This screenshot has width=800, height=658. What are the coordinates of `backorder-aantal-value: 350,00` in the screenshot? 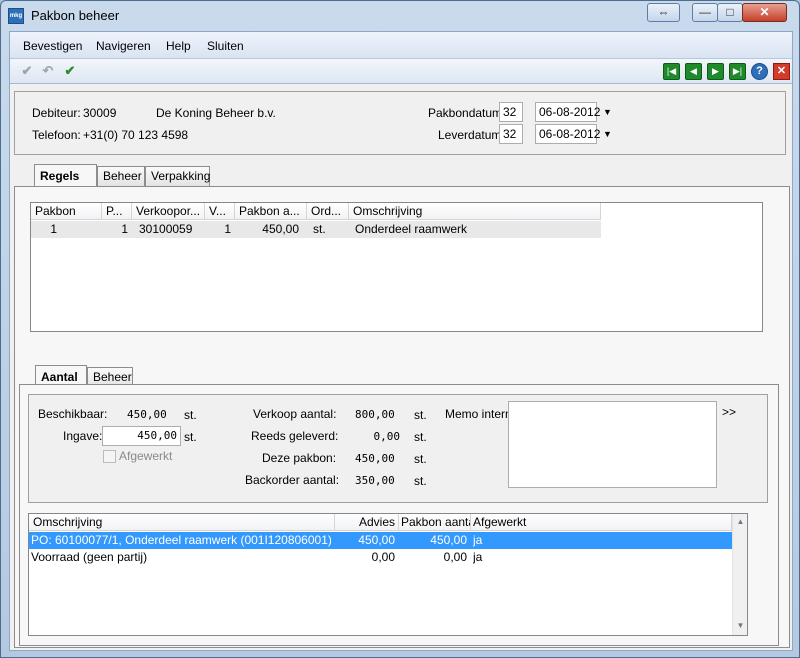 It's located at (375, 480).